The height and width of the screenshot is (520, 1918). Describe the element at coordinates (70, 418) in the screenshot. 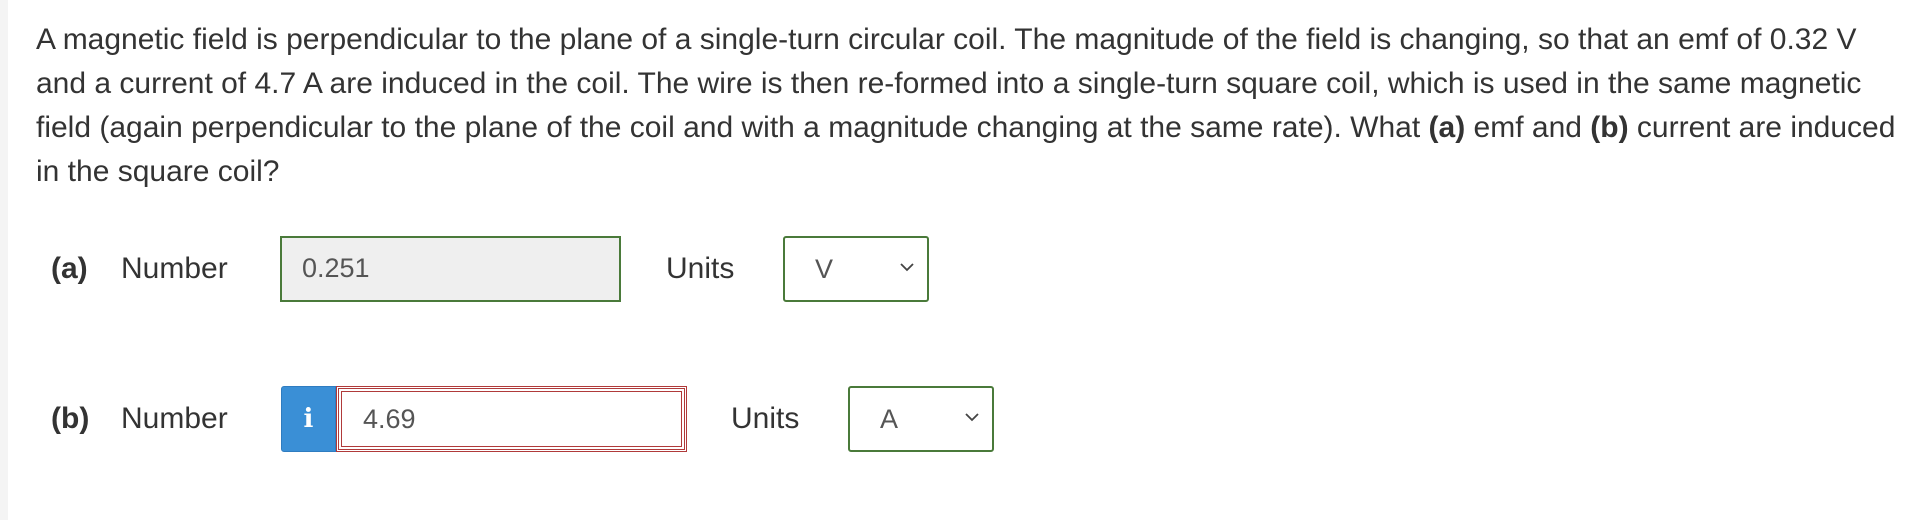

I see `part-b-label: (b)` at that location.